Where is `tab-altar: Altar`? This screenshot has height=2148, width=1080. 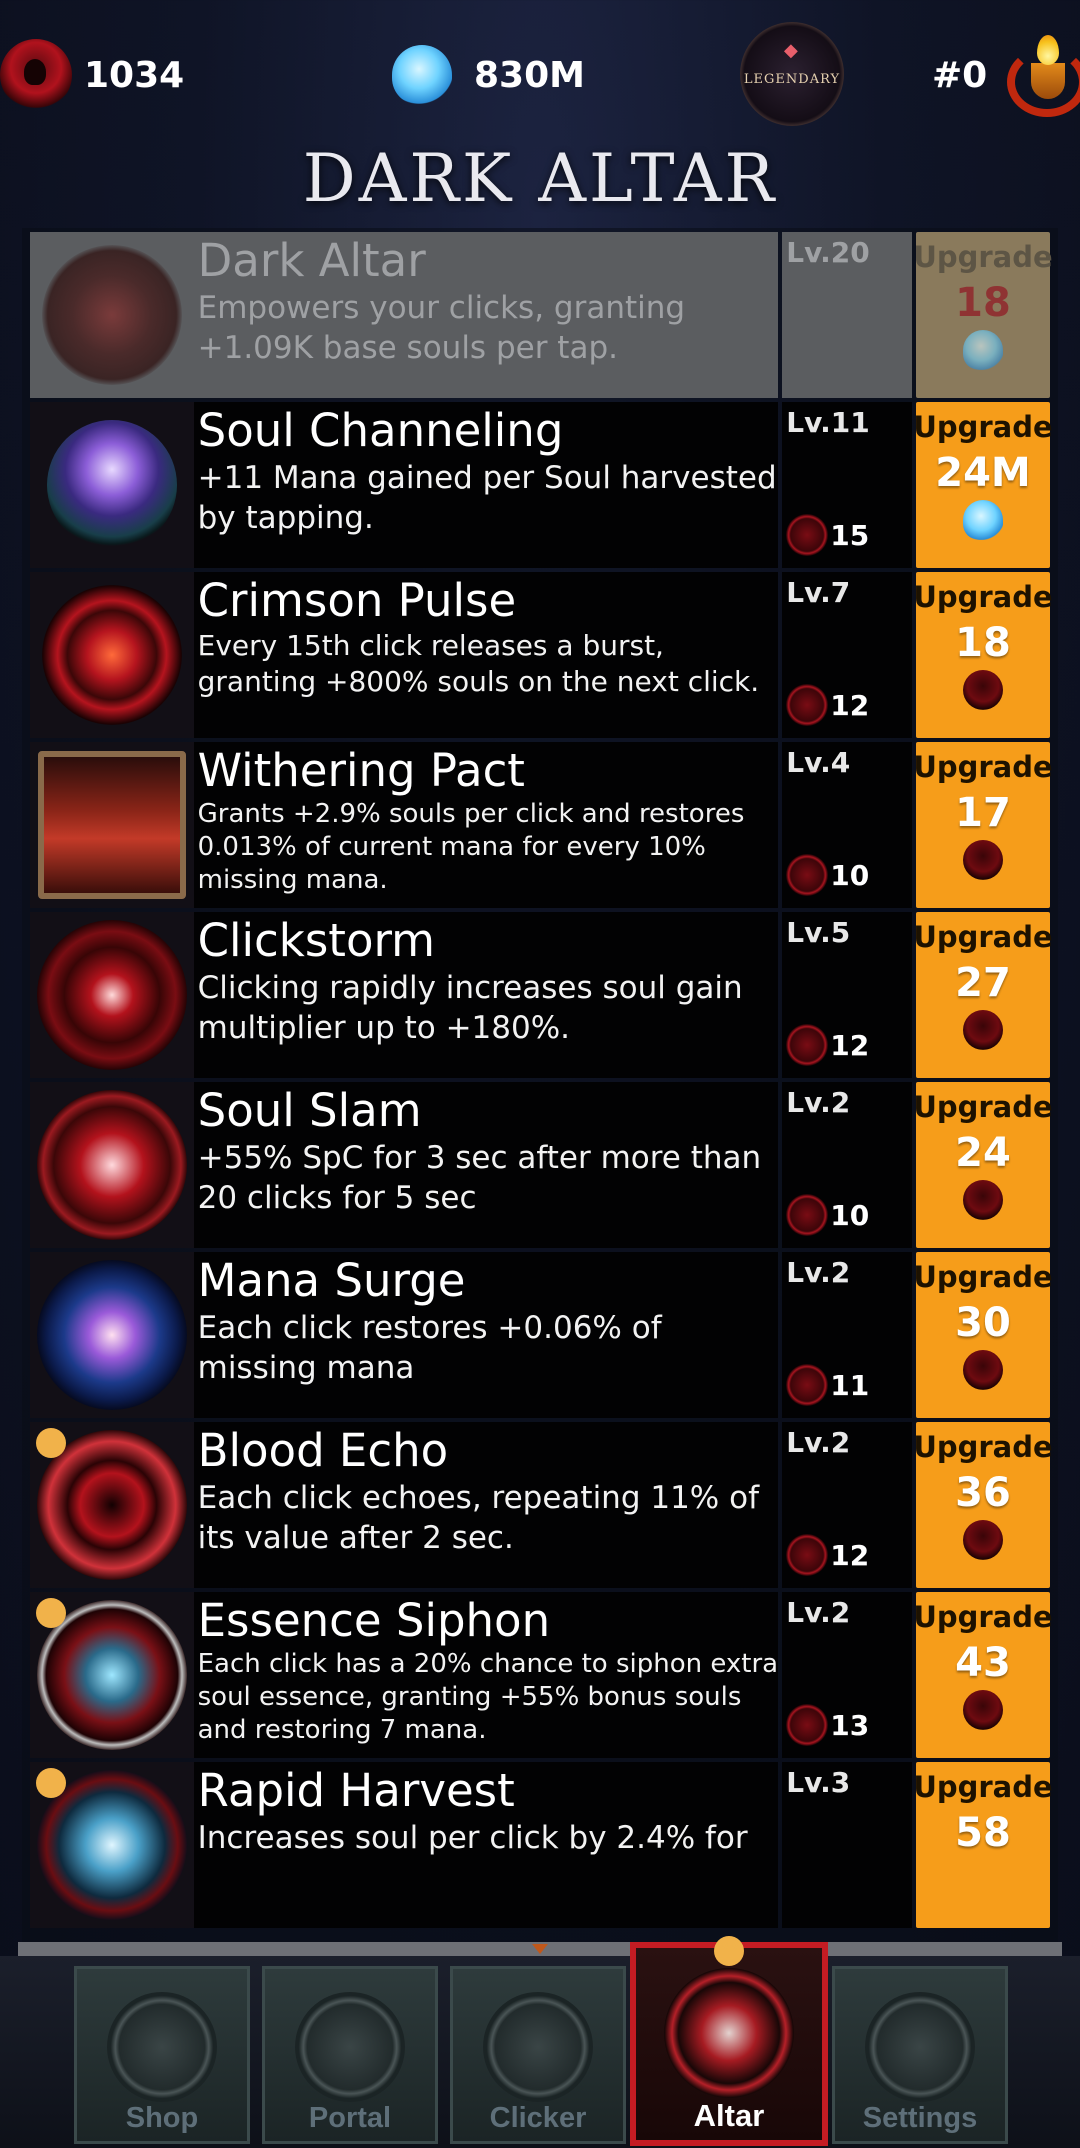
tab-altar: Altar is located at coordinates (729, 2044).